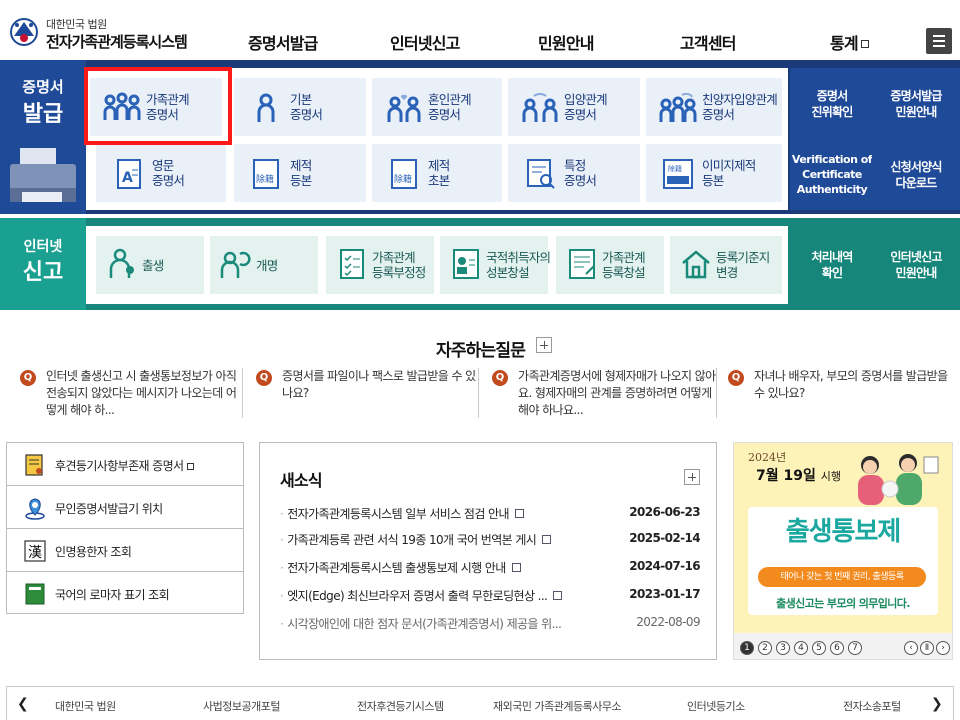 The image size is (960, 720). Describe the element at coordinates (849, 42) in the screenshot. I see `nav-statistics: 통계` at that location.